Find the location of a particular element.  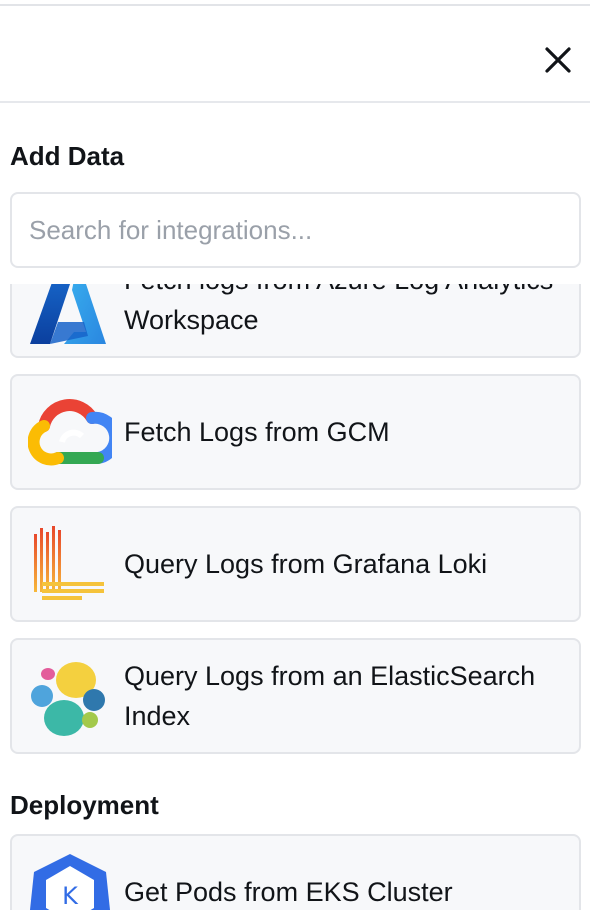

kubernetes-icon: K is located at coordinates (70, 881).